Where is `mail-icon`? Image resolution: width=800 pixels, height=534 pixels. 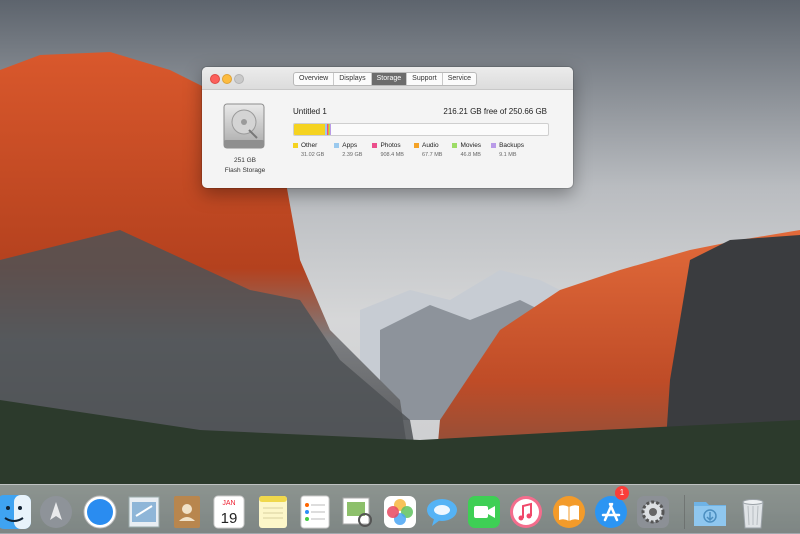 mail-icon is located at coordinates (144, 512).